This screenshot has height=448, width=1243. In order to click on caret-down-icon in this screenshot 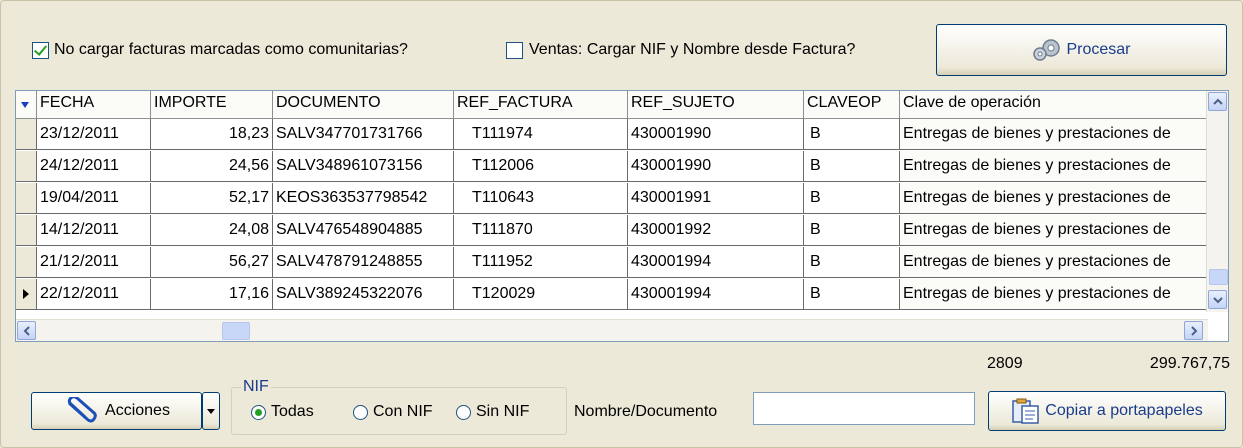, I will do `click(211, 411)`.